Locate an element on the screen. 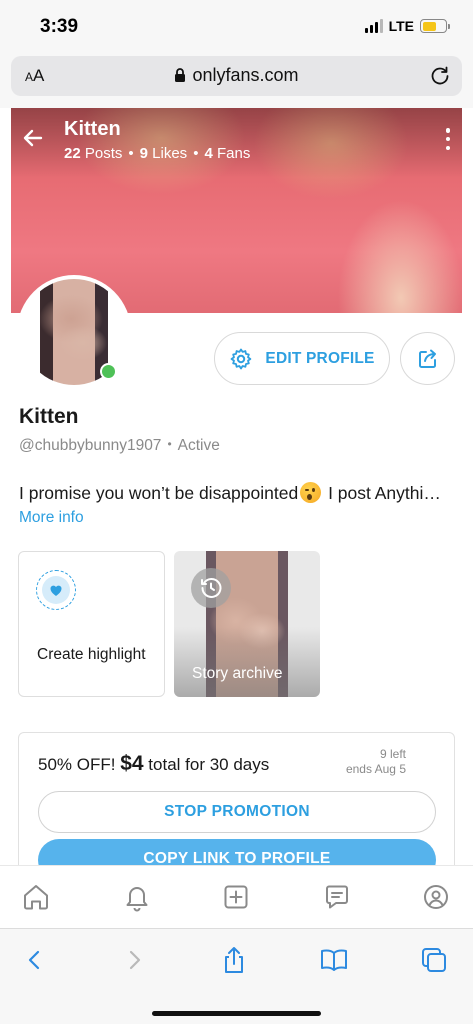 The width and height of the screenshot is (473, 1024). url-display: onlyfans.com is located at coordinates (236, 75).